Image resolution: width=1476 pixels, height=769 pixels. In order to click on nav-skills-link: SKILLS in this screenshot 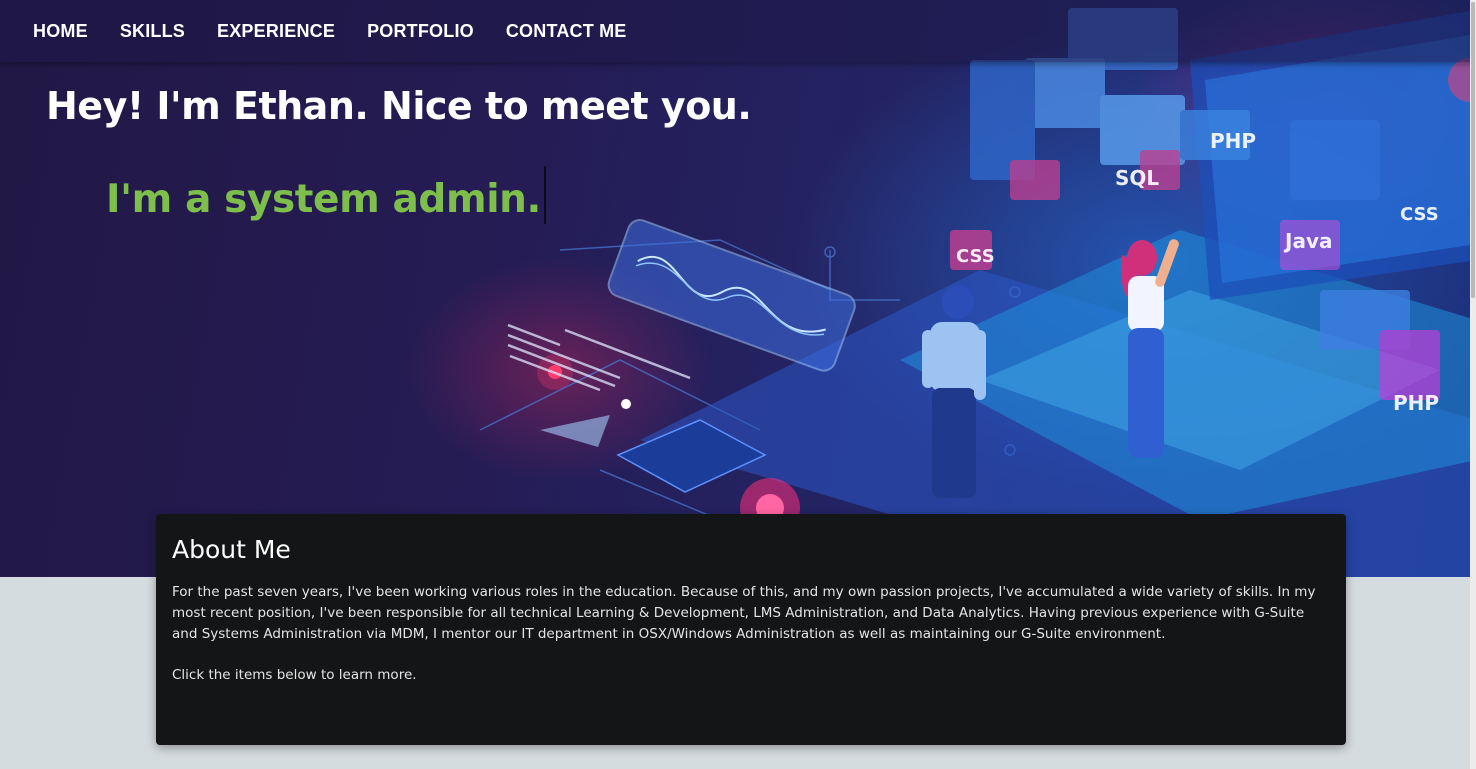, I will do `click(152, 31)`.